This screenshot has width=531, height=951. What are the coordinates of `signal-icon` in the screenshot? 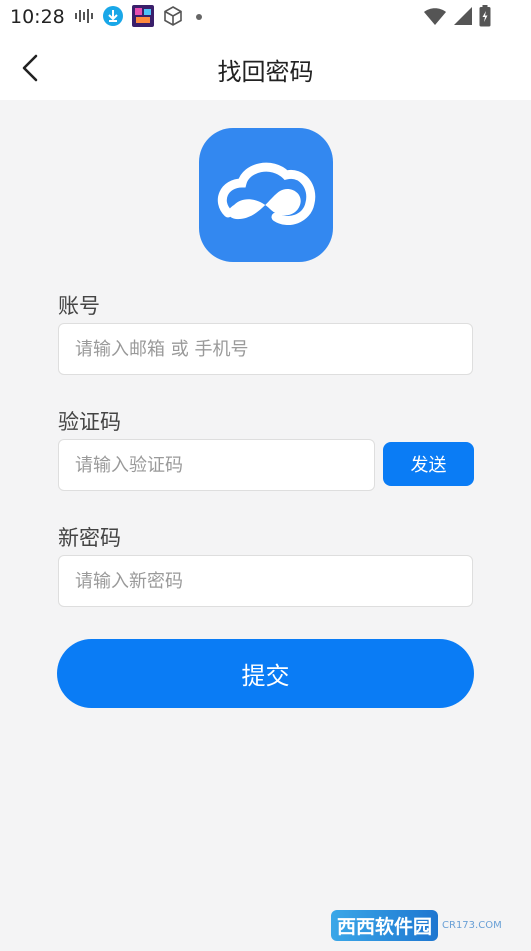 It's located at (463, 18).